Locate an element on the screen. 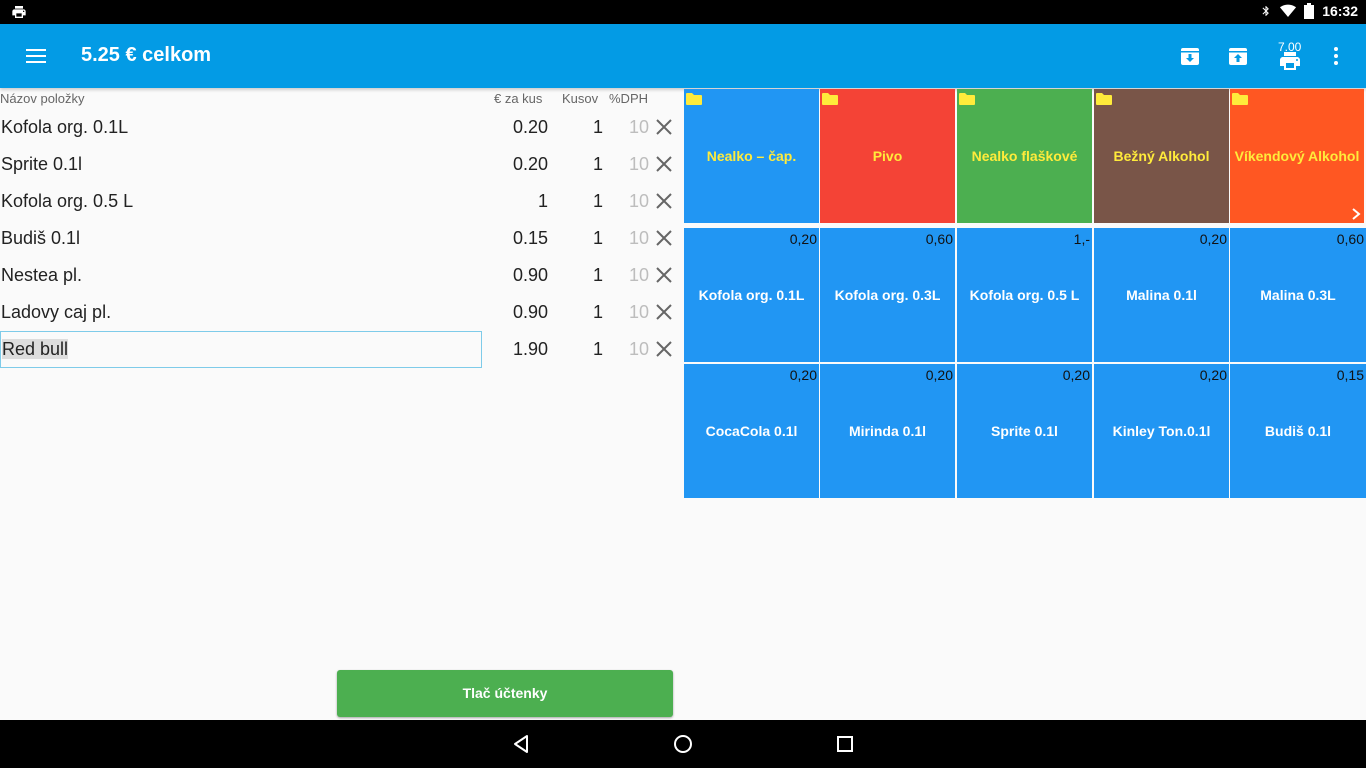 The height and width of the screenshot is (768, 1366). item-name-text: Sprite 0.1l is located at coordinates (42, 164).